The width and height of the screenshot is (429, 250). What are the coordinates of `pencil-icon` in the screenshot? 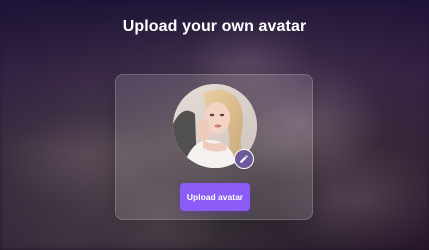 It's located at (244, 159).